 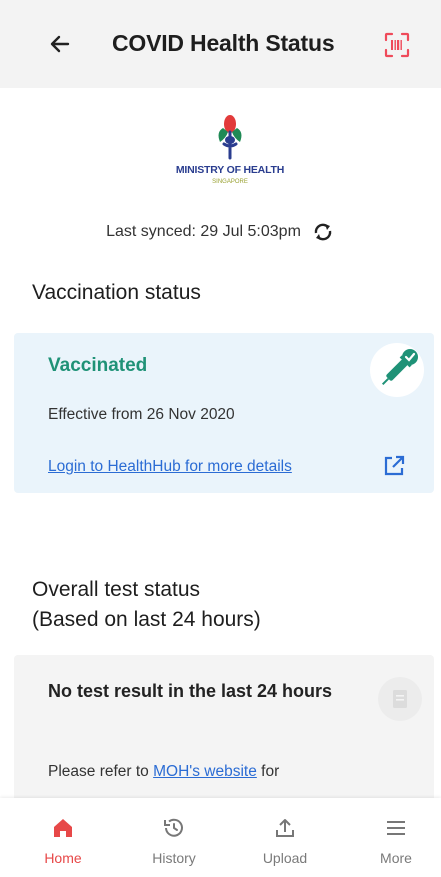 What do you see at coordinates (170, 467) in the screenshot?
I see `healthhub-link: Login to HealthHub for more details` at bounding box center [170, 467].